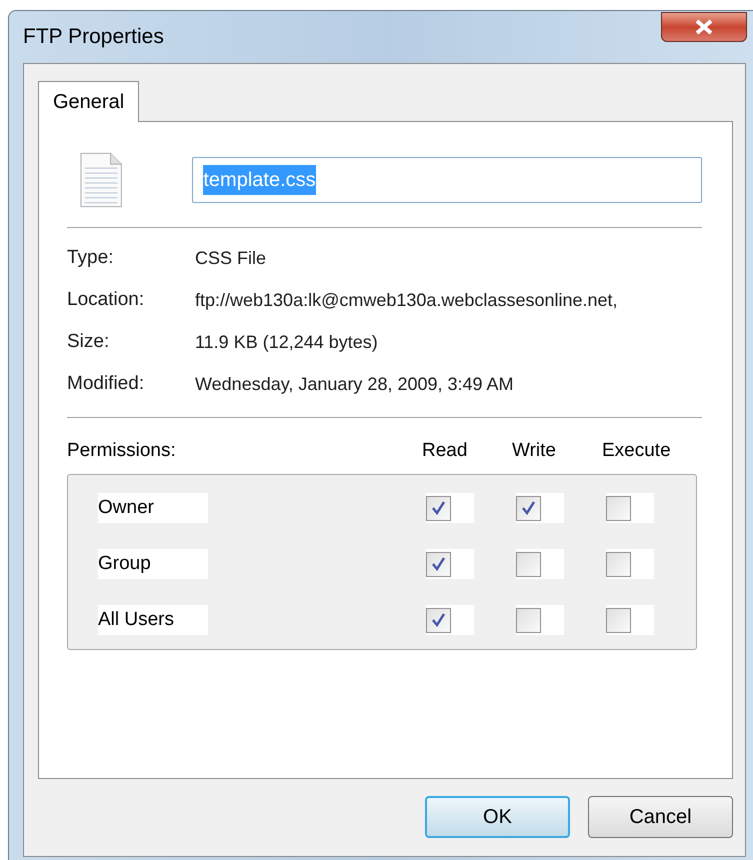  I want to click on property-value: 11.9 KB (12,244 bytes), so click(286, 342).